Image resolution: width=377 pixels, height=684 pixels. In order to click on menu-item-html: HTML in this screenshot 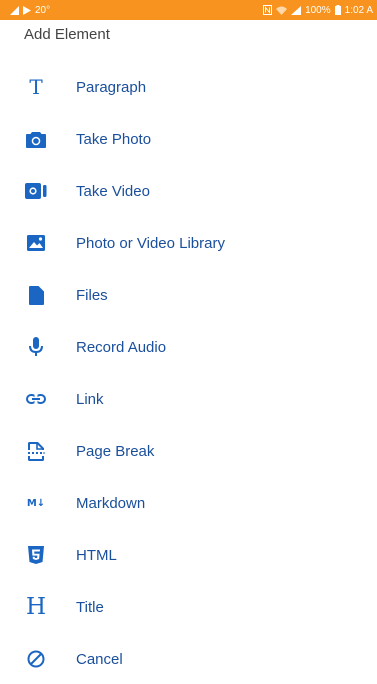, I will do `click(188, 555)`.